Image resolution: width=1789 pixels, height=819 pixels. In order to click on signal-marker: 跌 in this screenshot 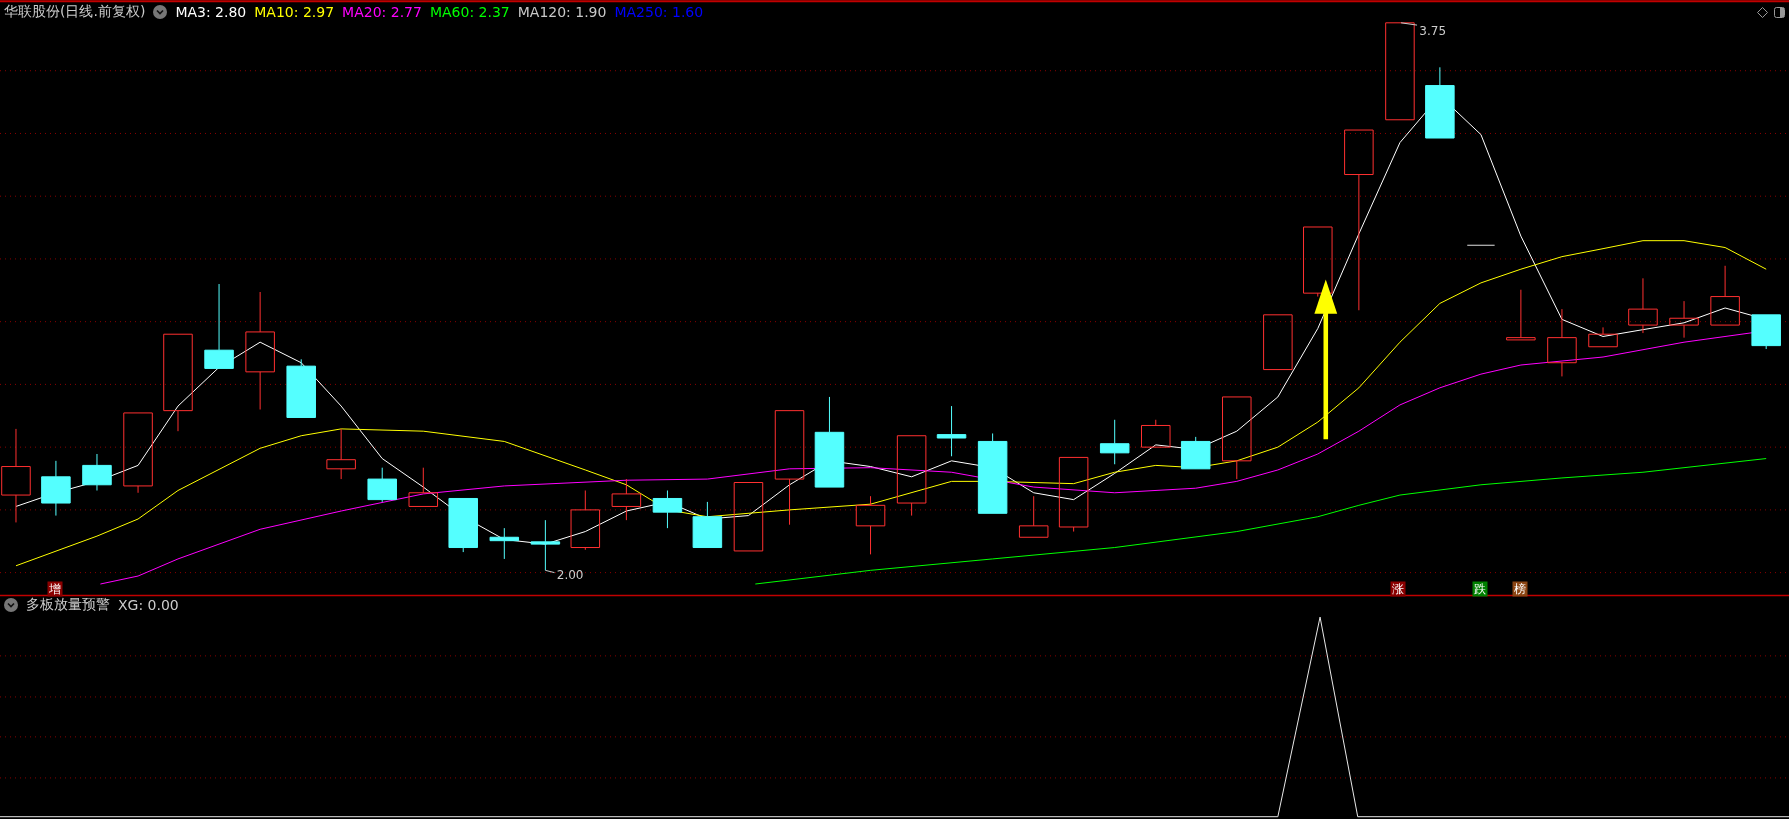, I will do `click(1480, 589)`.